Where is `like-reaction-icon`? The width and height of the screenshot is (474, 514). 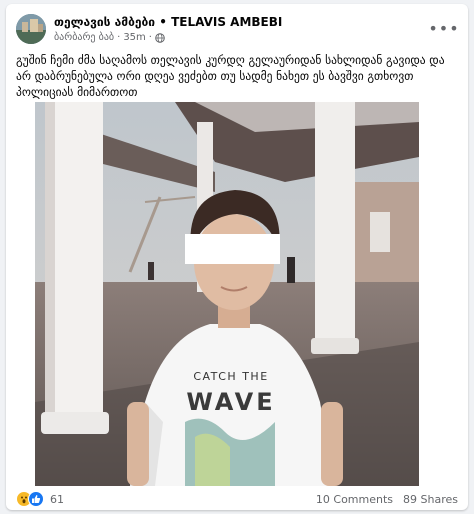
like-reaction-icon is located at coordinates (36, 499).